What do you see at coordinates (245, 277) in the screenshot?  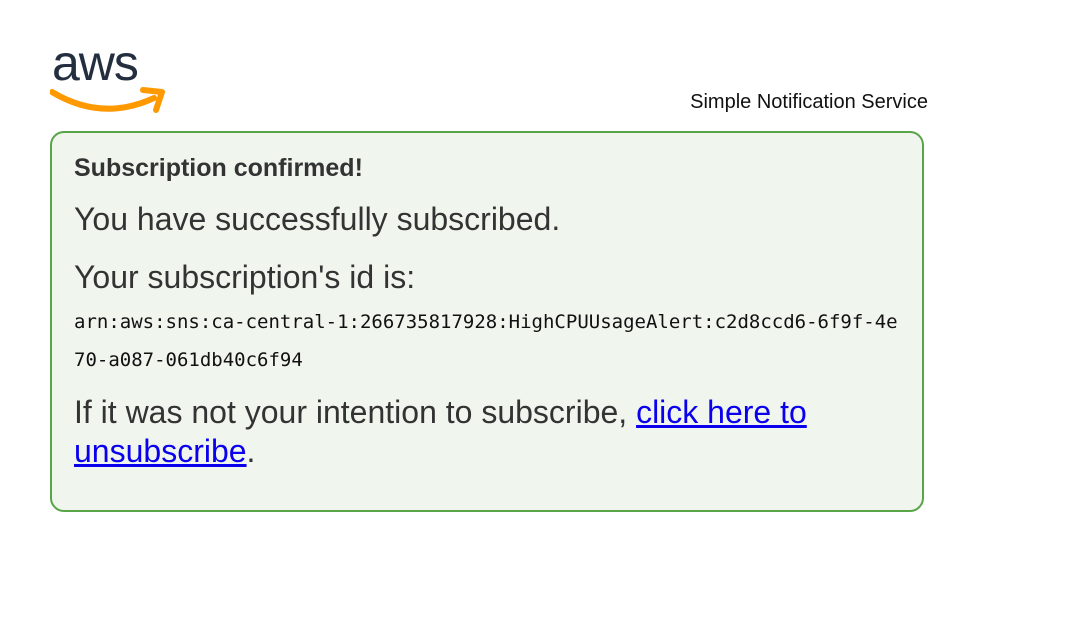 I see `subscription-id-label: Your subscription's id is:` at bounding box center [245, 277].